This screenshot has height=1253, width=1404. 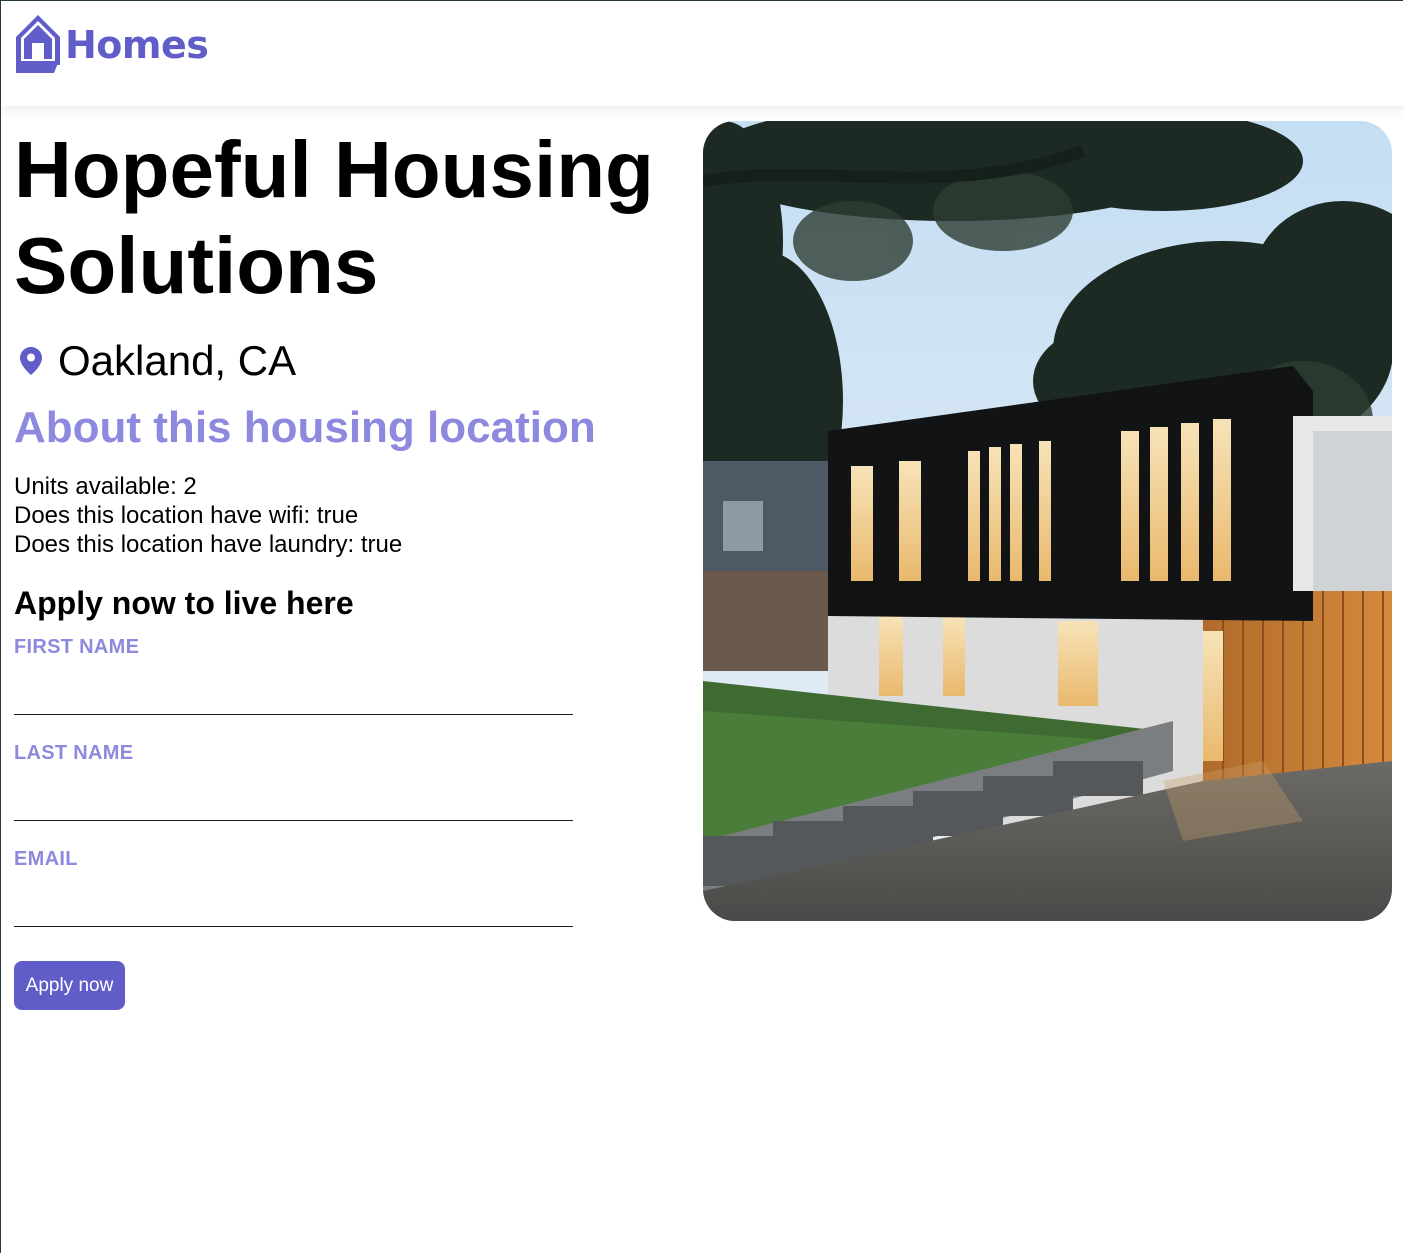 What do you see at coordinates (38, 44) in the screenshot?
I see `house-logo-icon` at bounding box center [38, 44].